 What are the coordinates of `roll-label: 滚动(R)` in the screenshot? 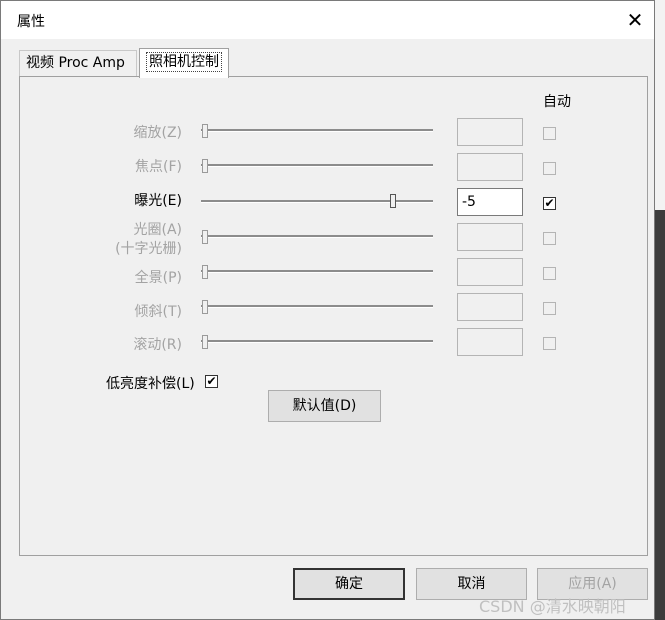 It's located at (157, 345).